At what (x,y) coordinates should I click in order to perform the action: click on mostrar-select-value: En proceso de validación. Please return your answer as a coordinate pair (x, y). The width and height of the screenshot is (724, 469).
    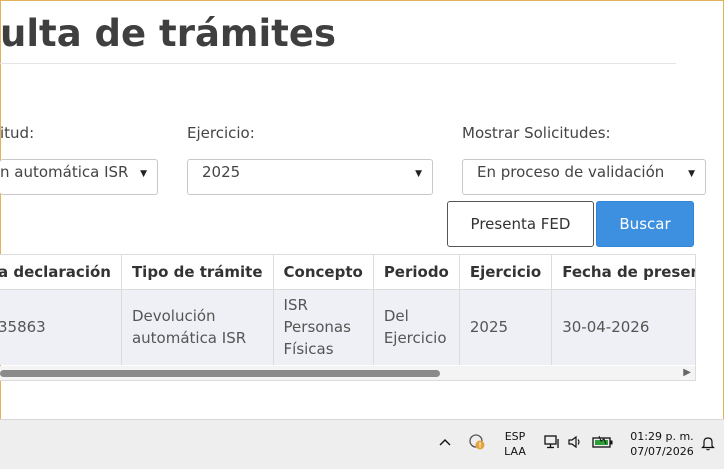
    Looking at the image, I should click on (571, 172).